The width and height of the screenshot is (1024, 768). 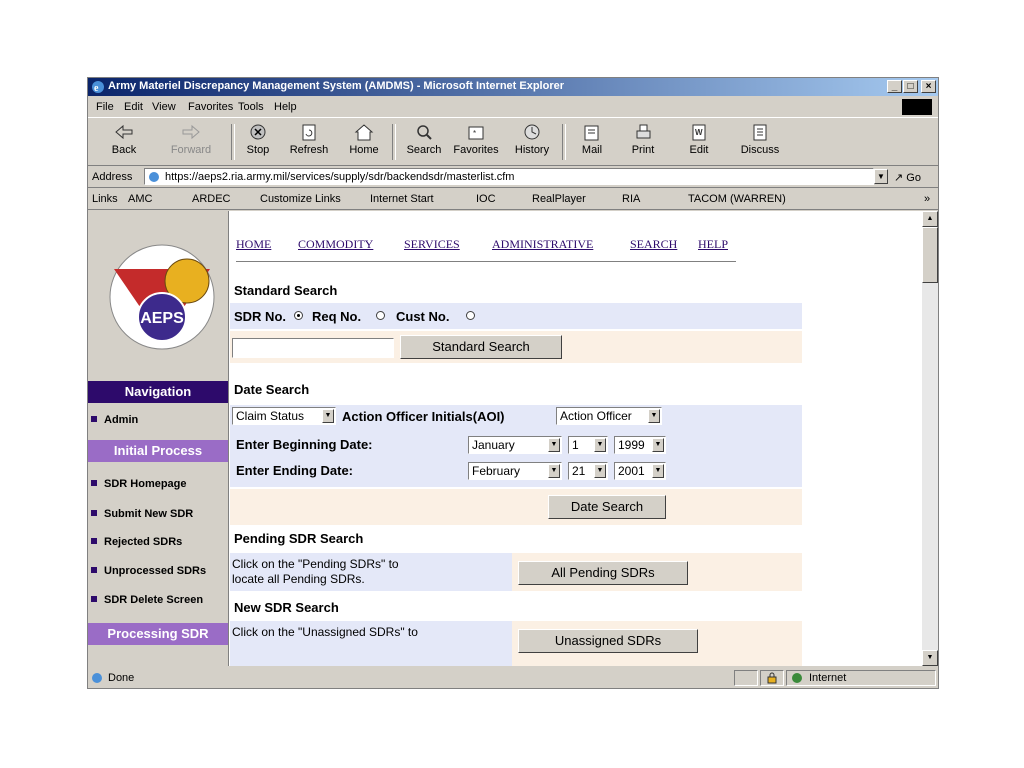 What do you see at coordinates (133, 107) in the screenshot?
I see `menu-edit: Edit` at bounding box center [133, 107].